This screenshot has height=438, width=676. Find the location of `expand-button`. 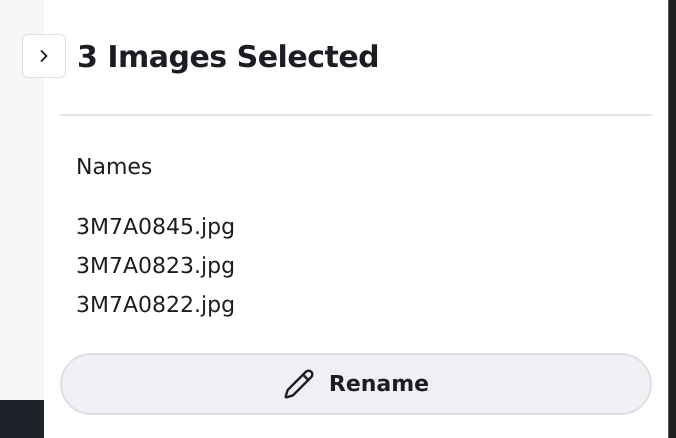

expand-button is located at coordinates (44, 56).